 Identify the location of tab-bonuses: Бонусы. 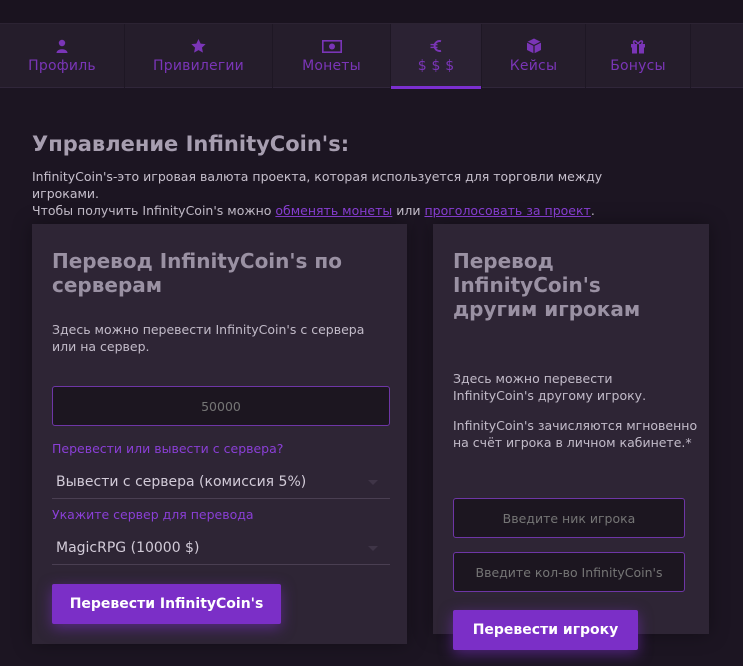
(638, 56).